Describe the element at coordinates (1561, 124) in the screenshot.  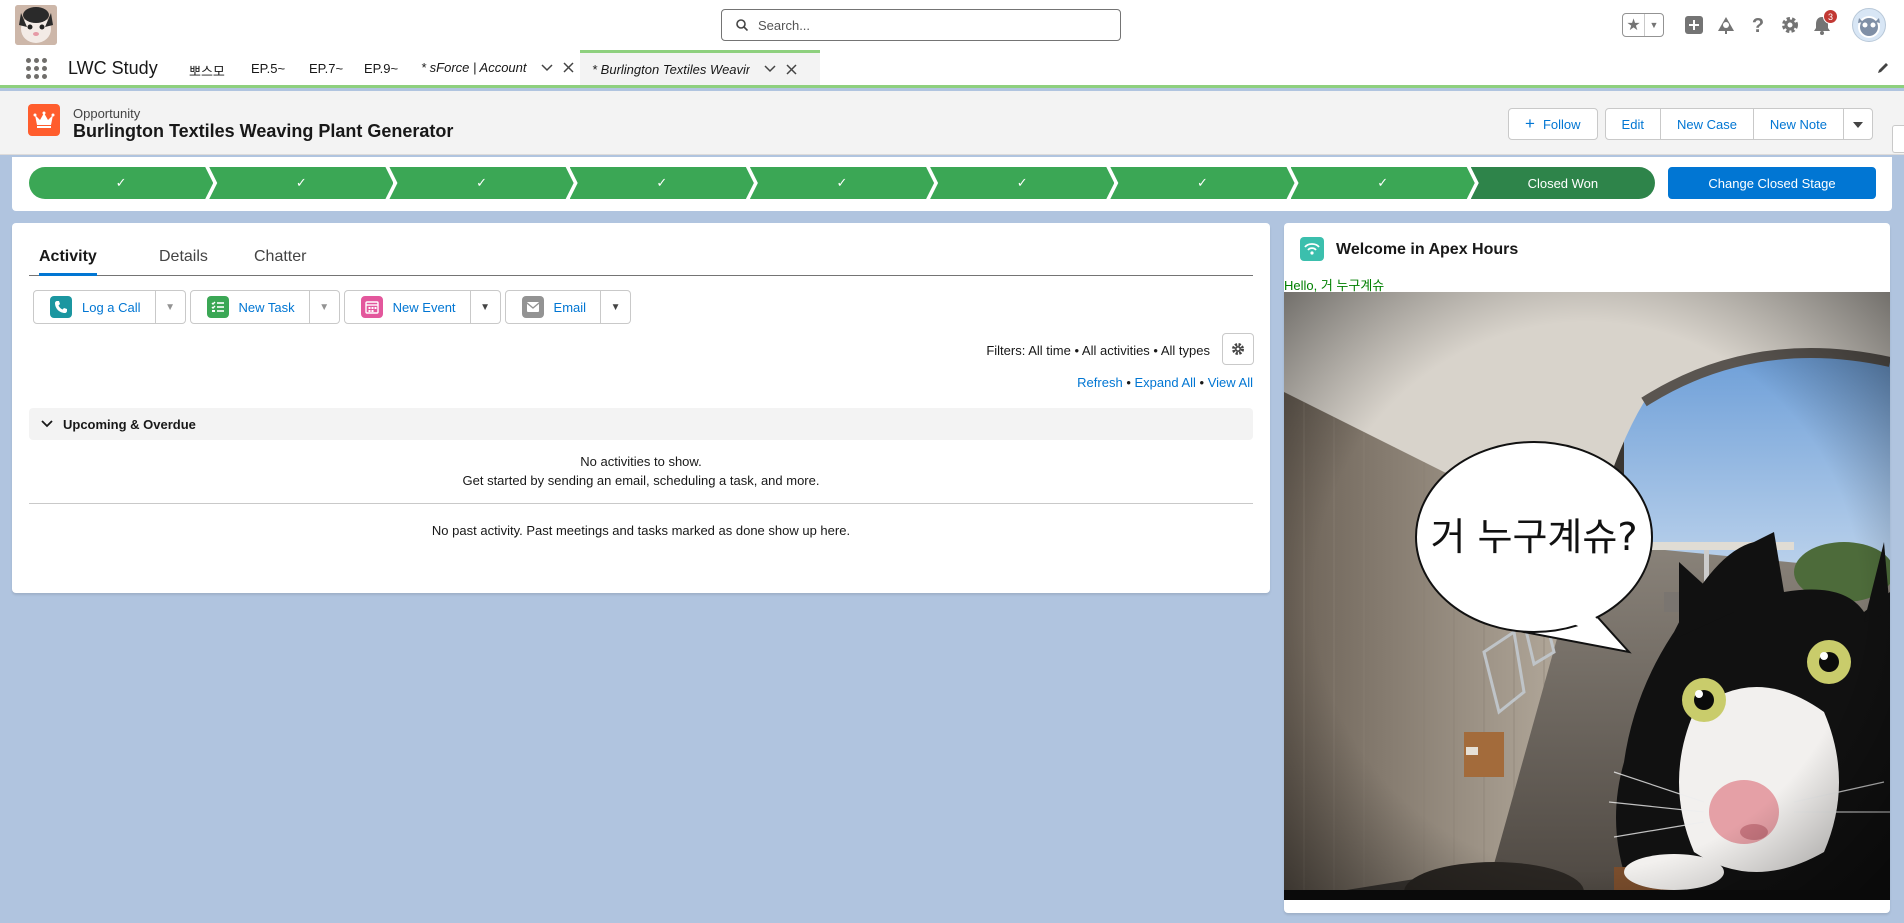
I see `follow-label: Follow` at that location.